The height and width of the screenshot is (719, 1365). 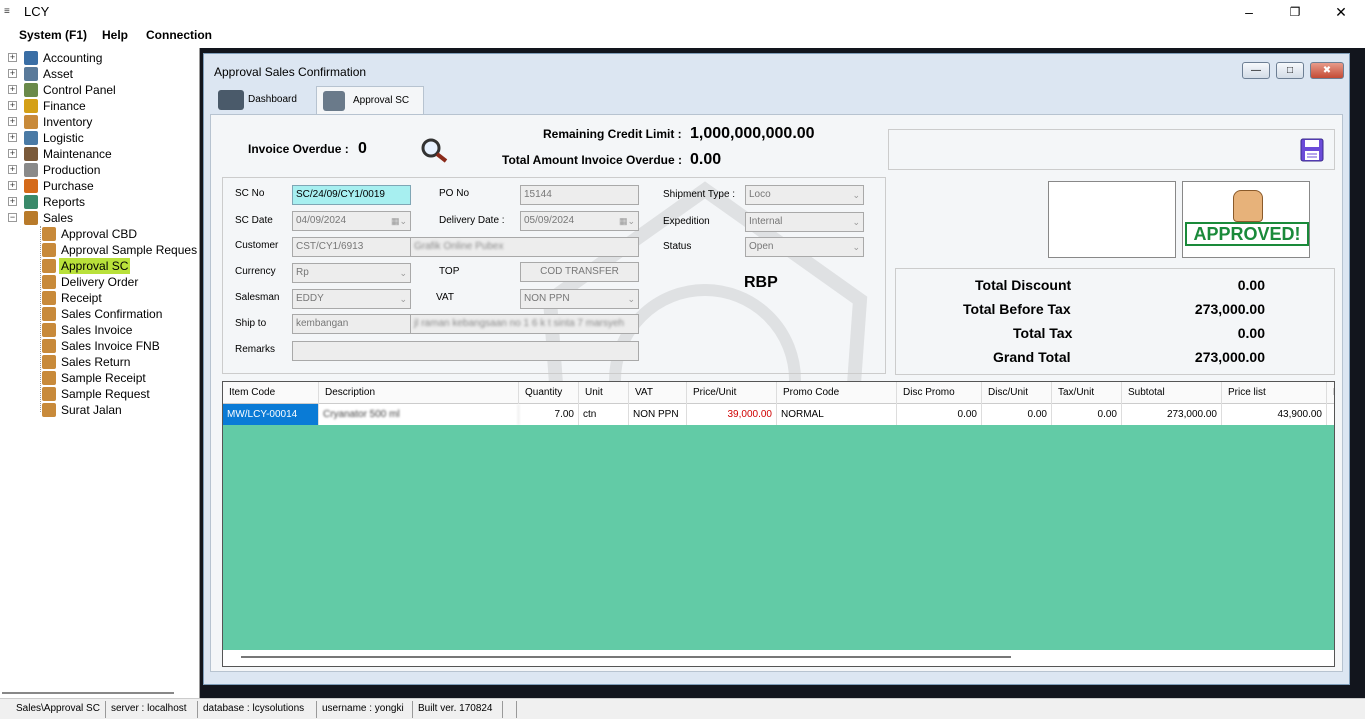 What do you see at coordinates (549, 393) in the screenshot?
I see `column-header: Quantity` at bounding box center [549, 393].